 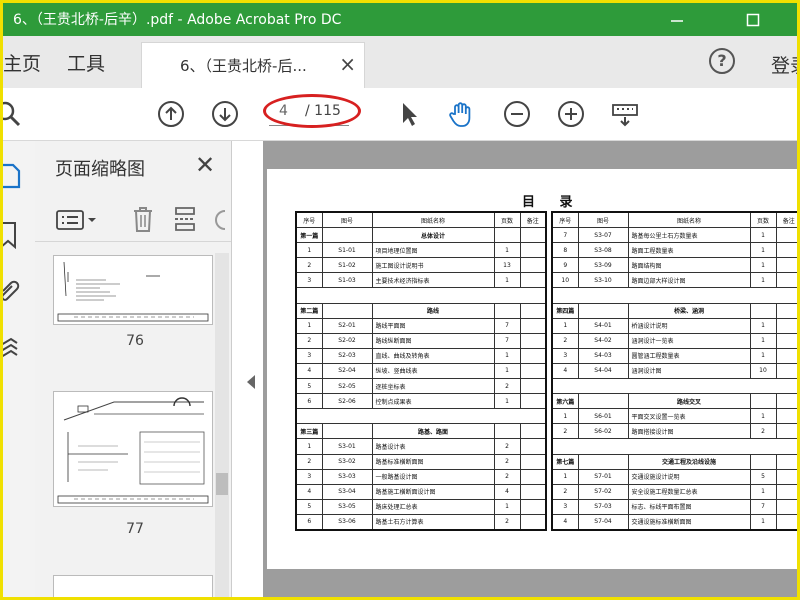 I want to click on blank-cell, so click(x=674, y=295).